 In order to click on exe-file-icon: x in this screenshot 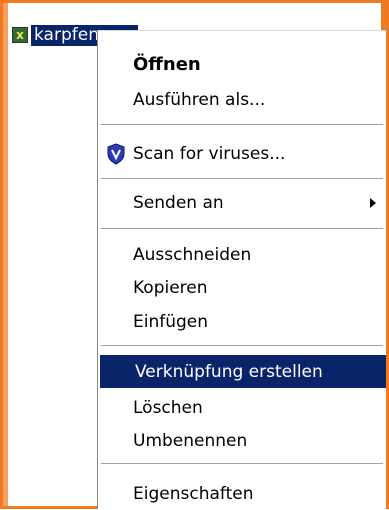, I will do `click(20, 35)`.